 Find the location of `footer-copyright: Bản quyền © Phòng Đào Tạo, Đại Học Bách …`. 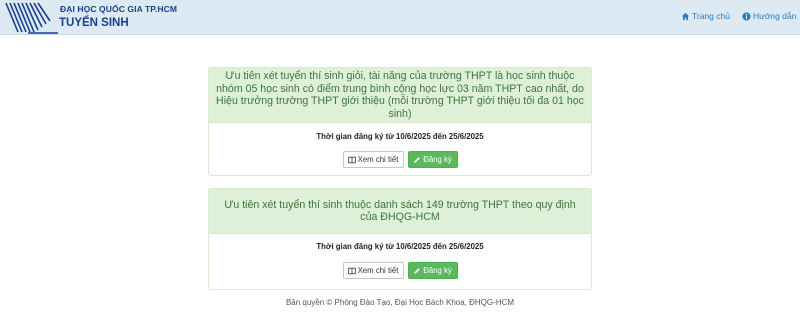

footer-copyright: Bản quyền © Phòng Đào Tạo, Đại Học Bách … is located at coordinates (400, 302).